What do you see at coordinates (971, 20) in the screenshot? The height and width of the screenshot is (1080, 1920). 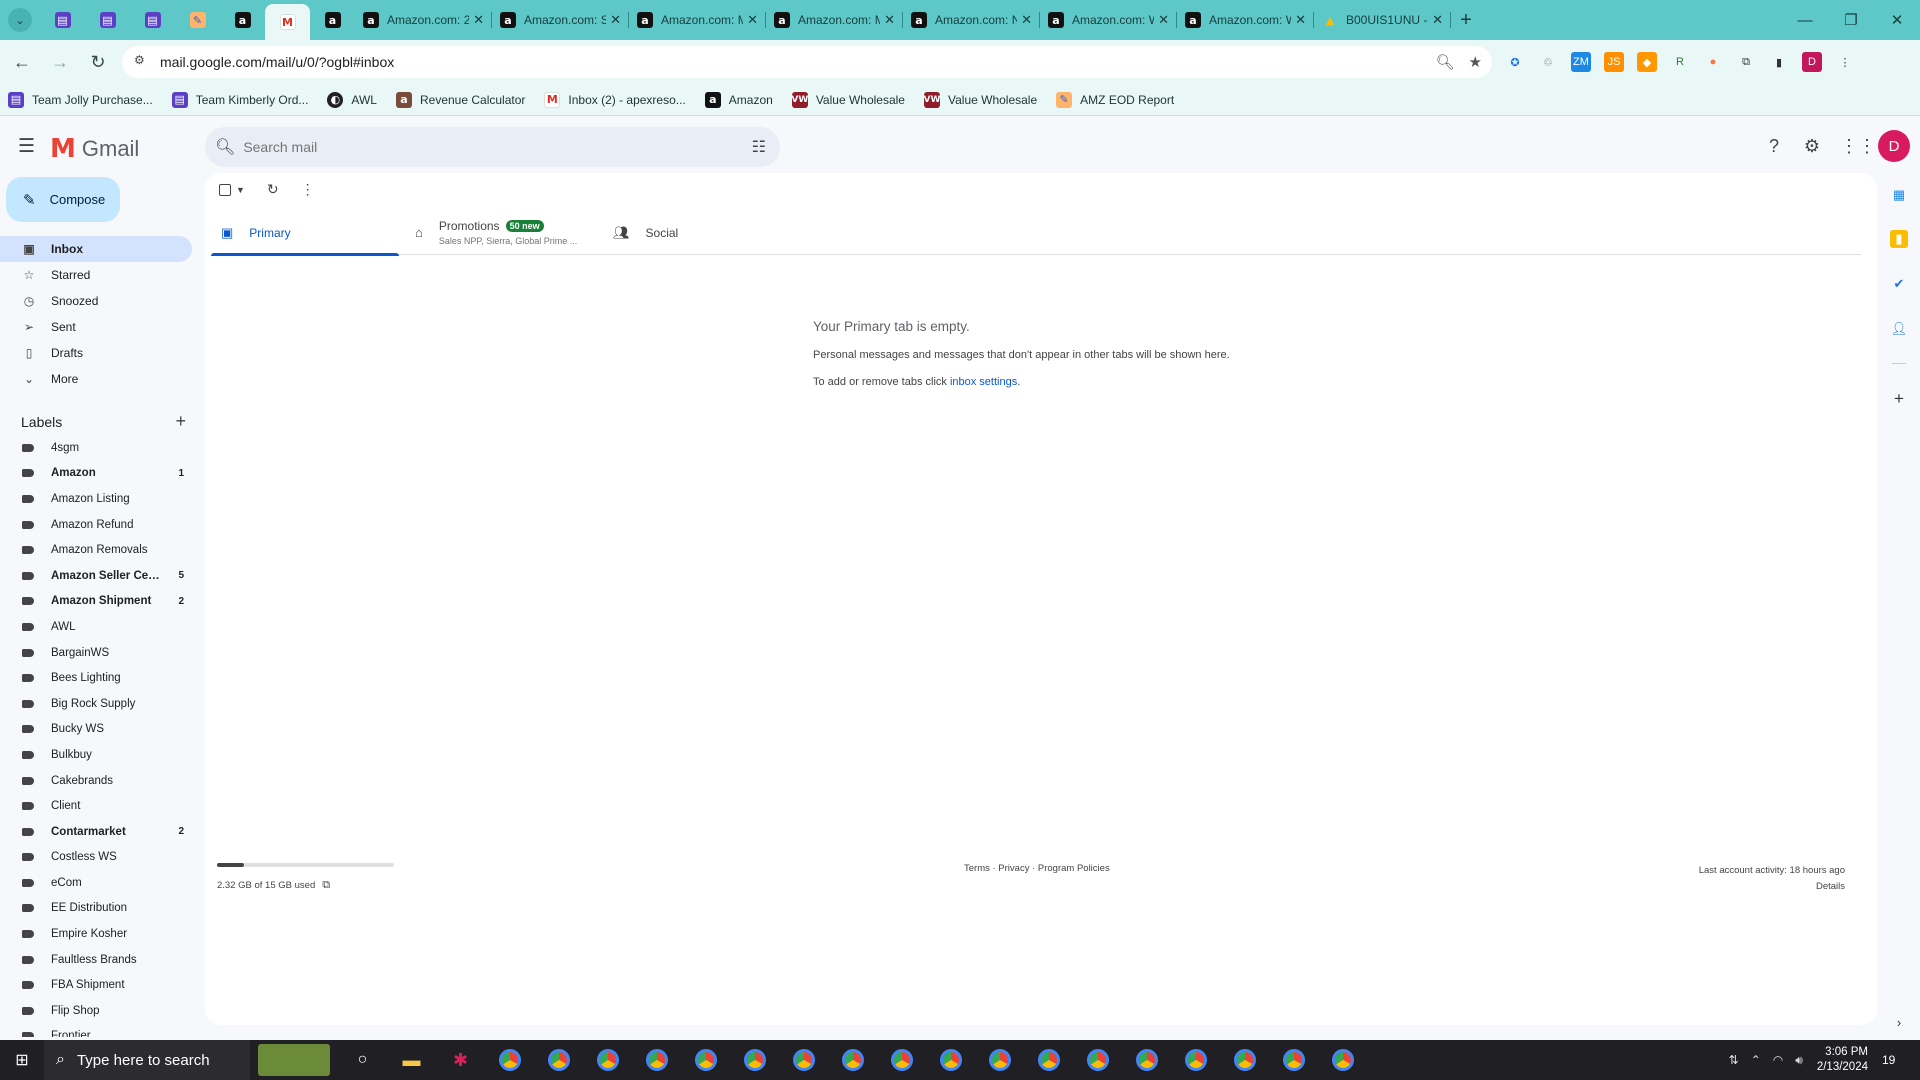 I see `browser-tab: a Amazon.com: Ny✕` at bounding box center [971, 20].